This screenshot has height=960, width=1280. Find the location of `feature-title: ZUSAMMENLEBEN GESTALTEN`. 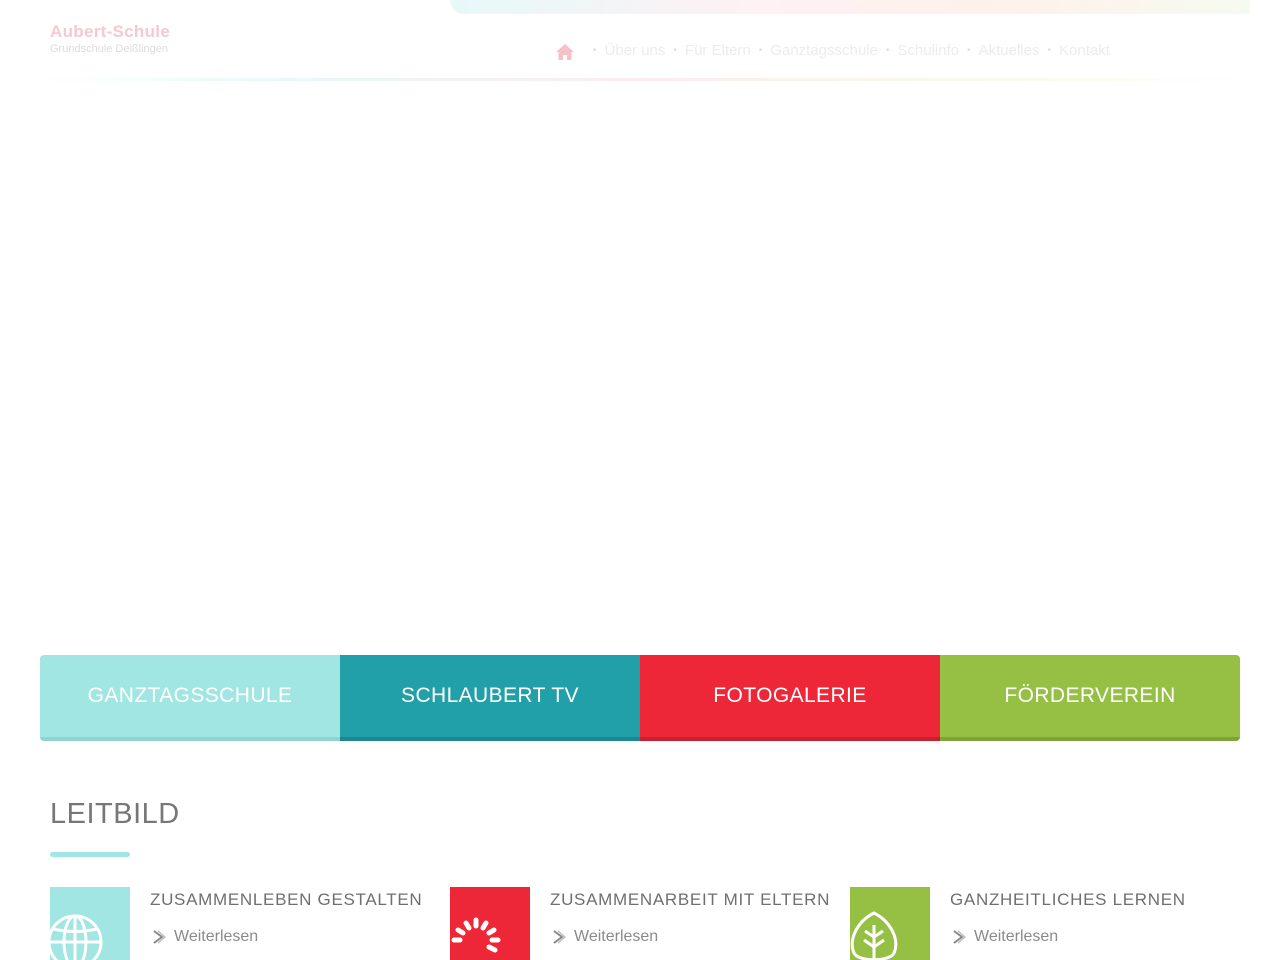

feature-title: ZUSAMMENLEBEN GESTALTEN is located at coordinates (286, 899).